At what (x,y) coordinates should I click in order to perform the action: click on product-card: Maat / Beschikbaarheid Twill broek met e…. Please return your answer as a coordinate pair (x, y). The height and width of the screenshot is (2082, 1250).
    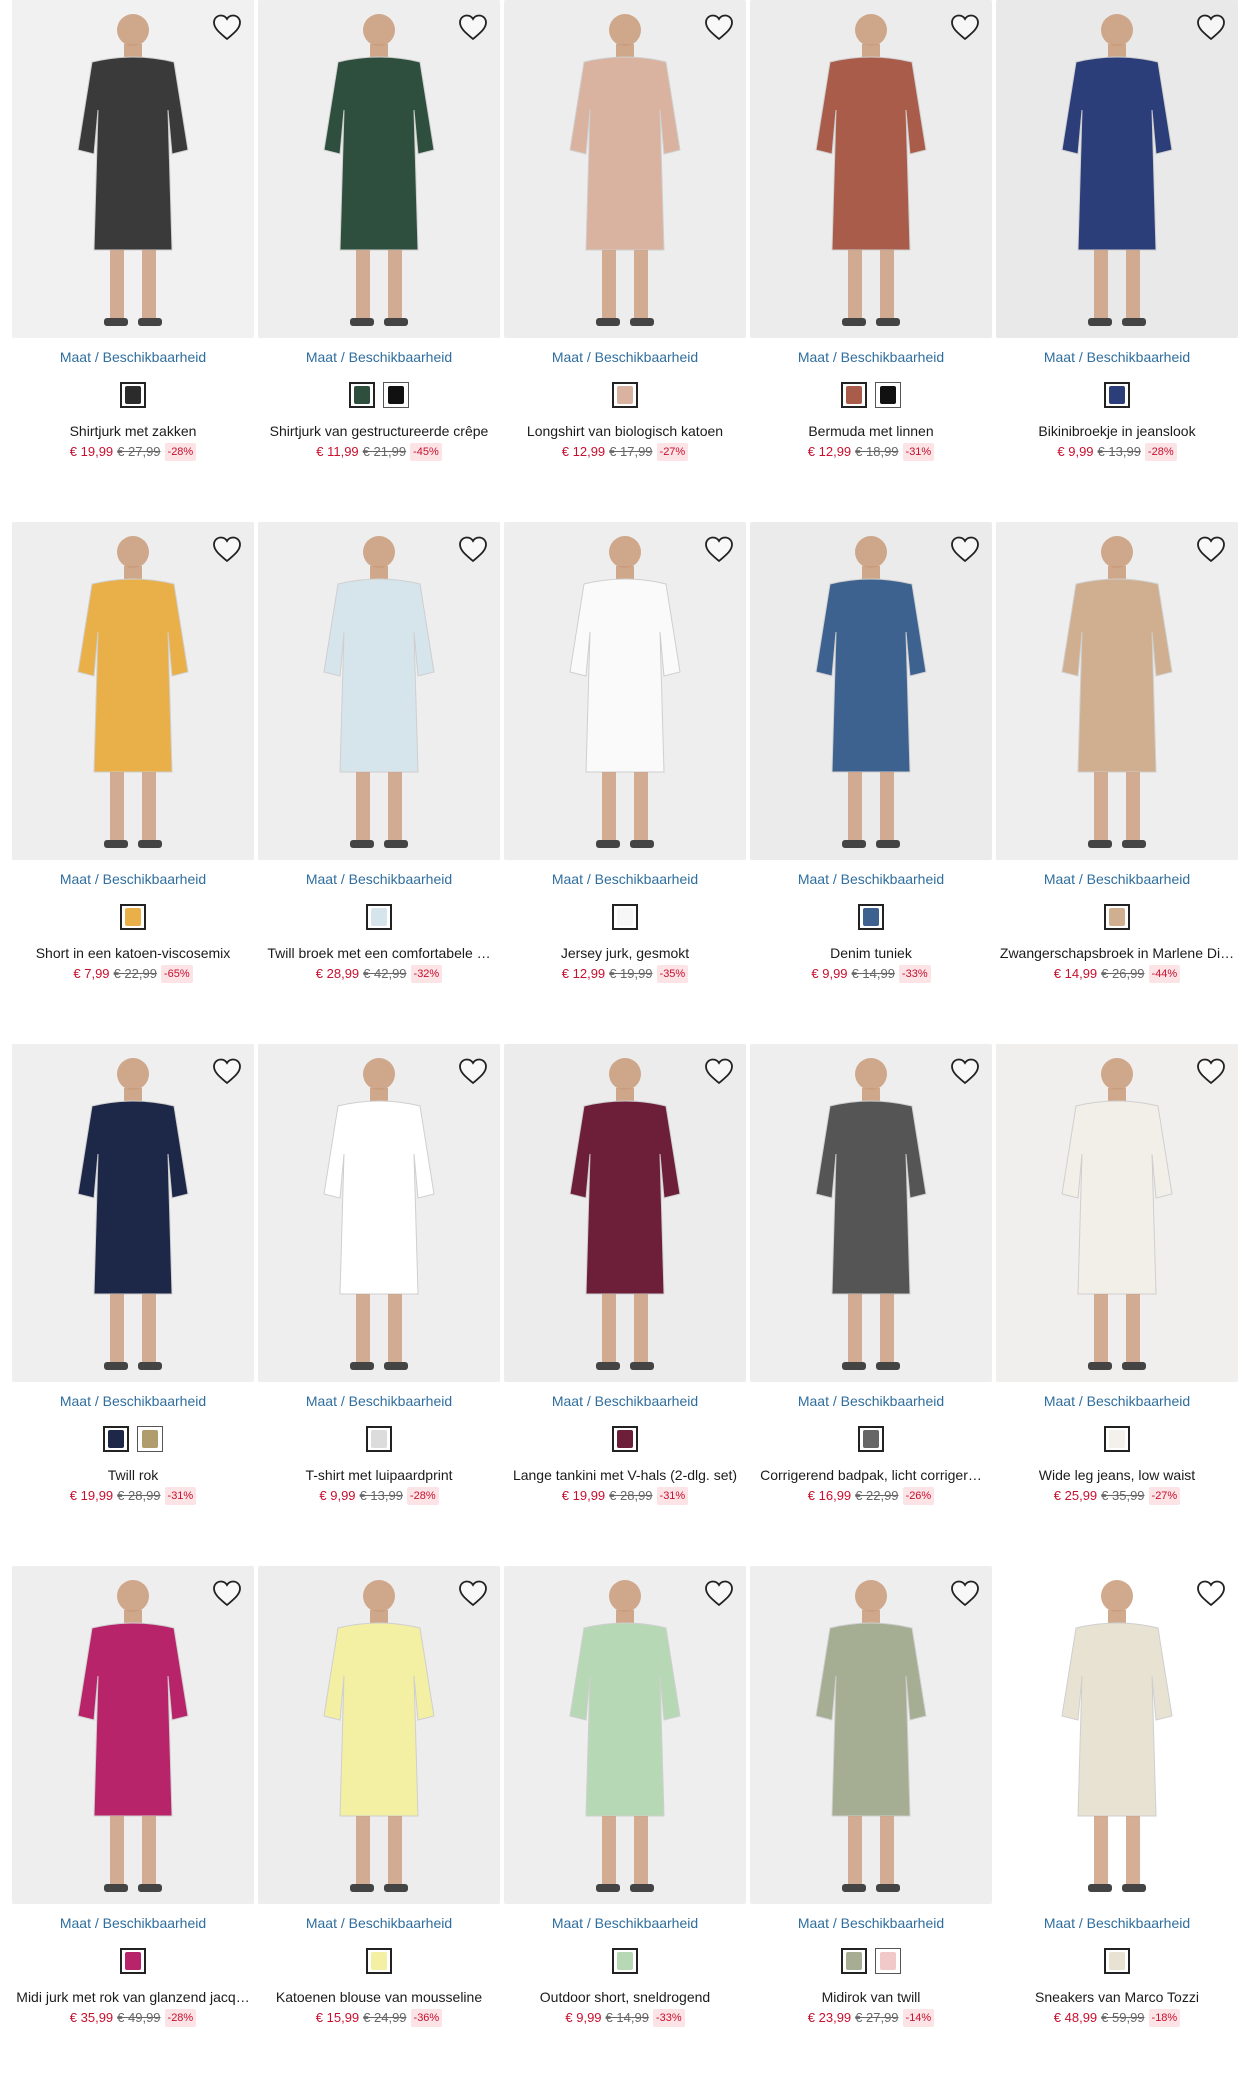
    Looking at the image, I should click on (379, 752).